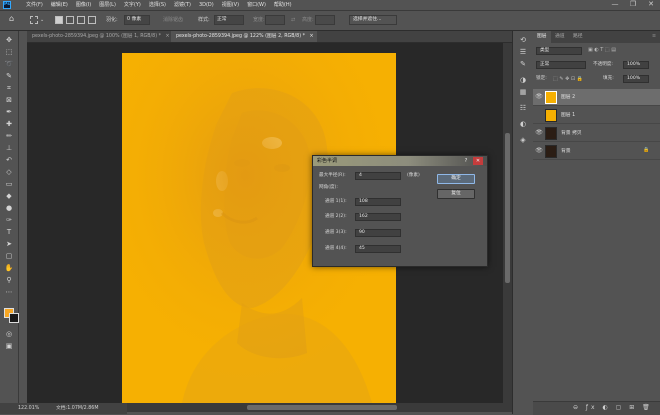 This screenshot has height=415, width=660. Describe the element at coordinates (636, 65) in the screenshot. I see `opacity-input: 100%` at that location.